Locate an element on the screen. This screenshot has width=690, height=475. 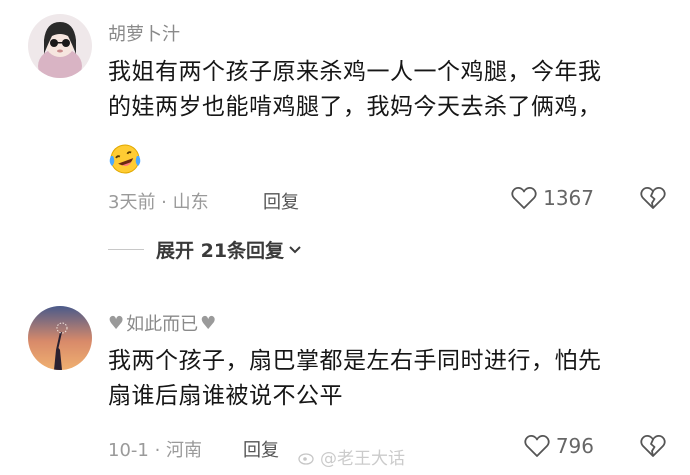
like-button: 1367 is located at coordinates (552, 198).